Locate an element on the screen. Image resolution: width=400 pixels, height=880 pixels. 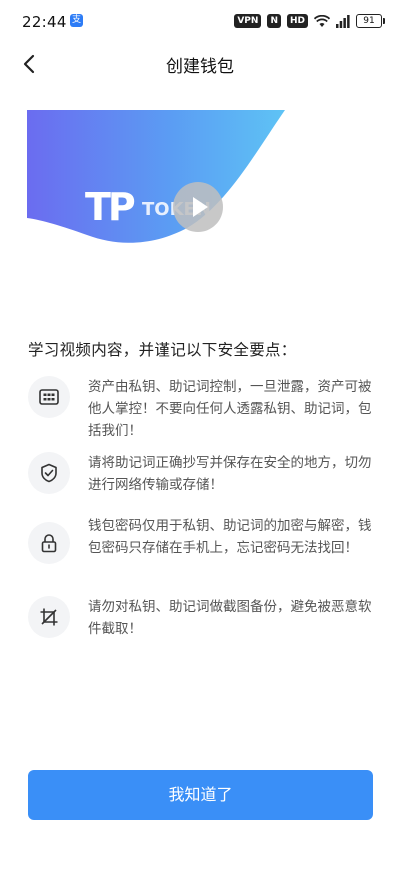
logo-mark: TP is located at coordinates (110, 207).